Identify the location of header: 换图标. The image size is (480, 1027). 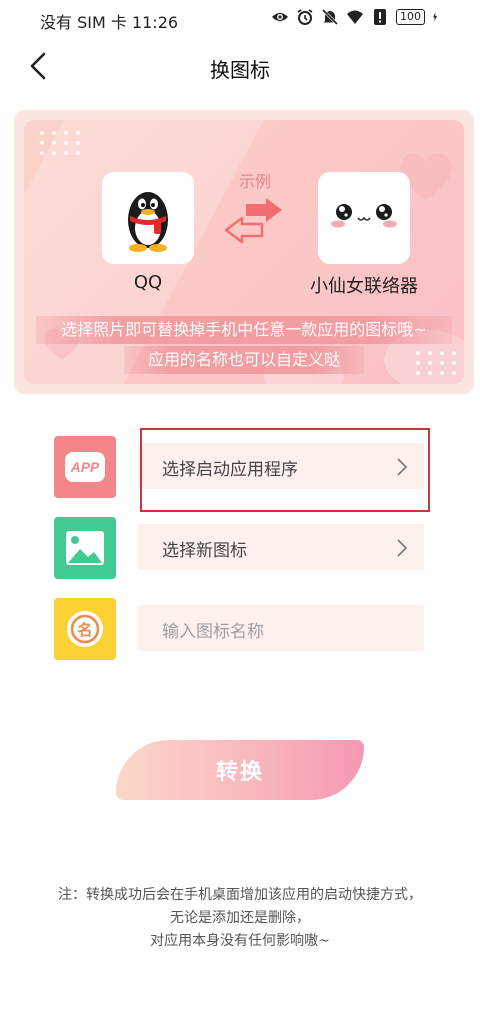
(240, 66).